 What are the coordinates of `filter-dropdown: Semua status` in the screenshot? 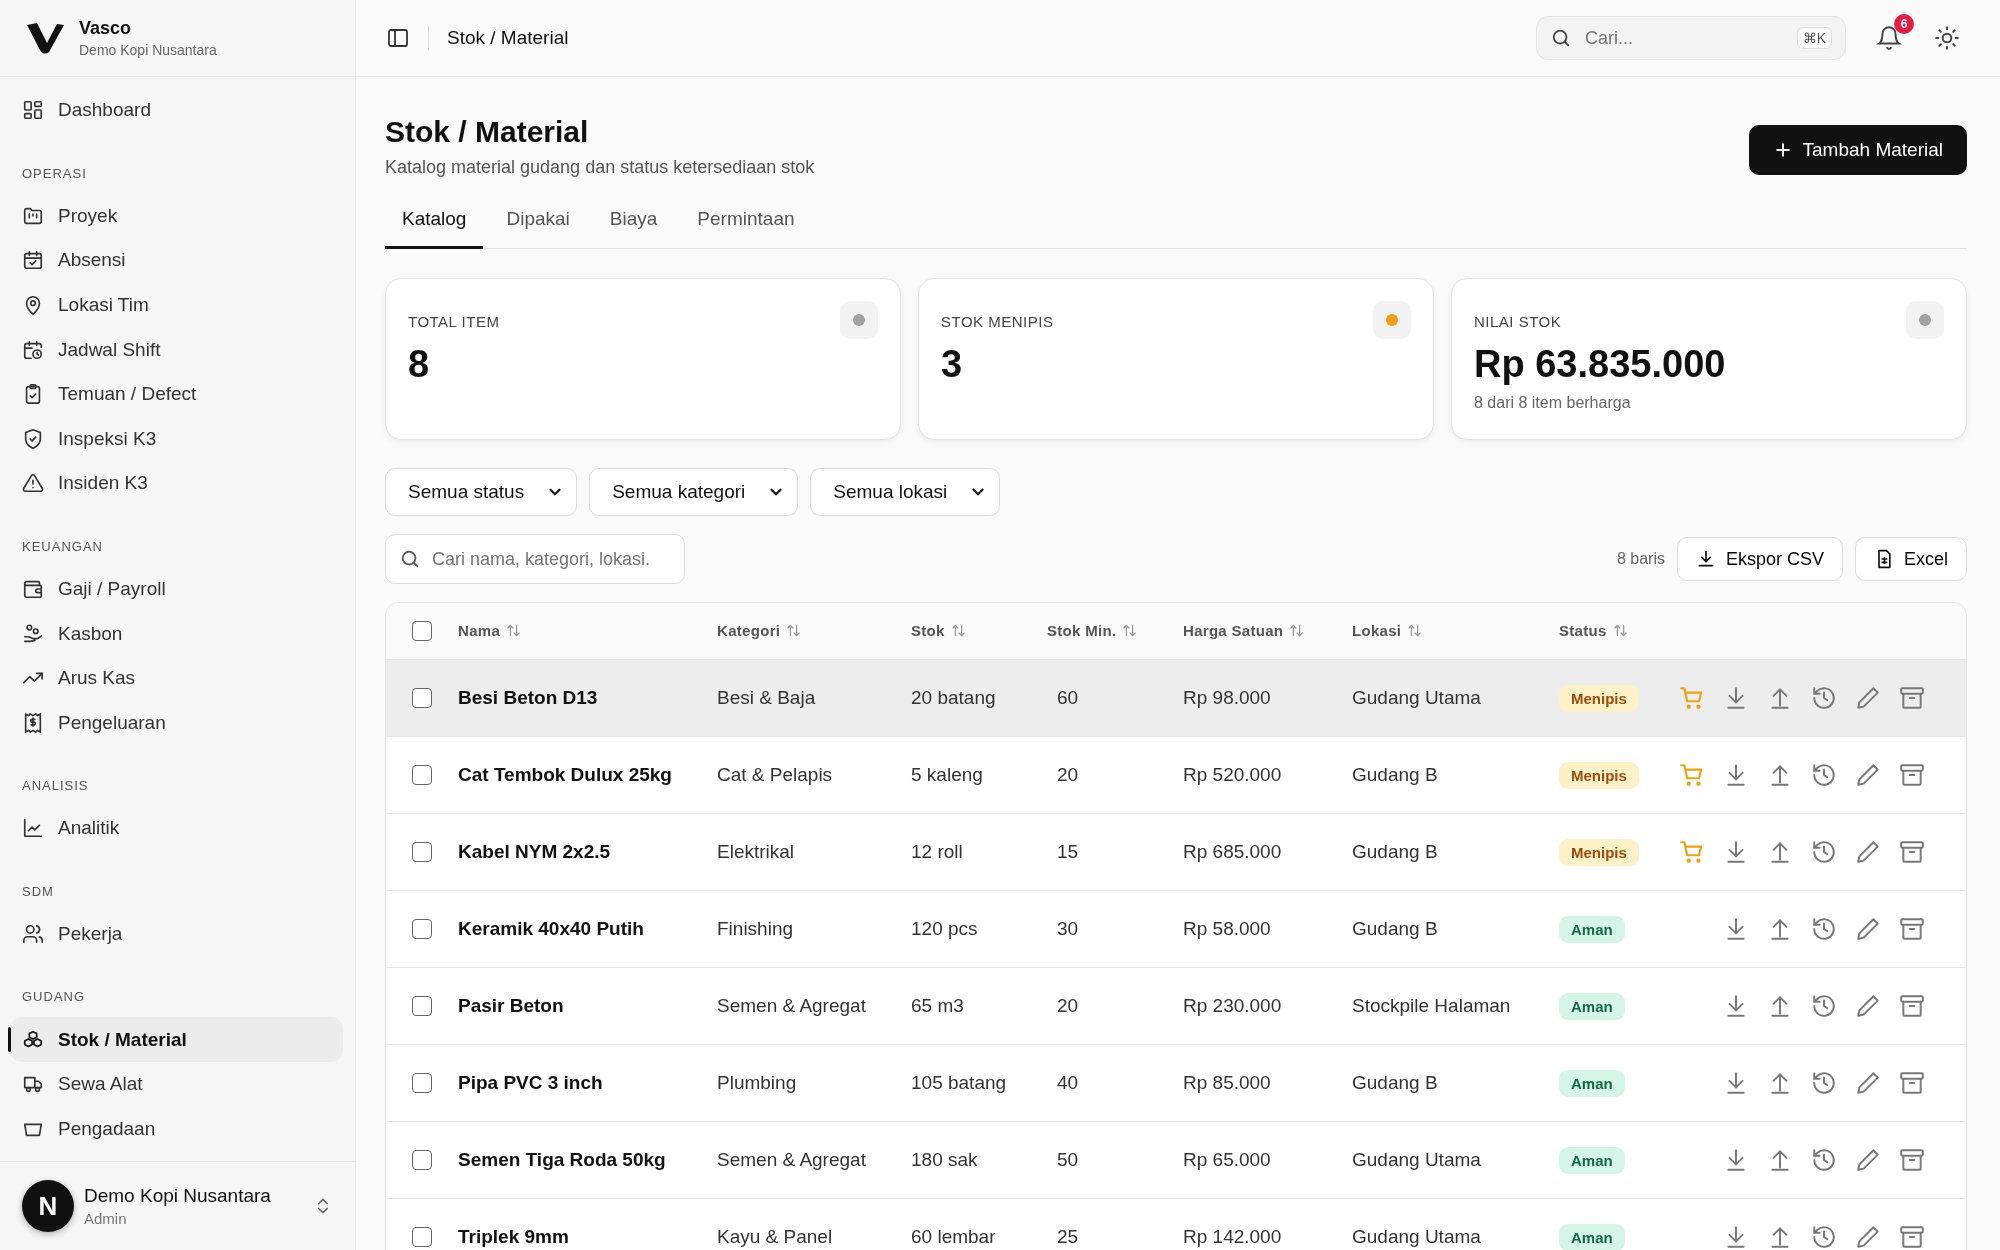 It's located at (481, 492).